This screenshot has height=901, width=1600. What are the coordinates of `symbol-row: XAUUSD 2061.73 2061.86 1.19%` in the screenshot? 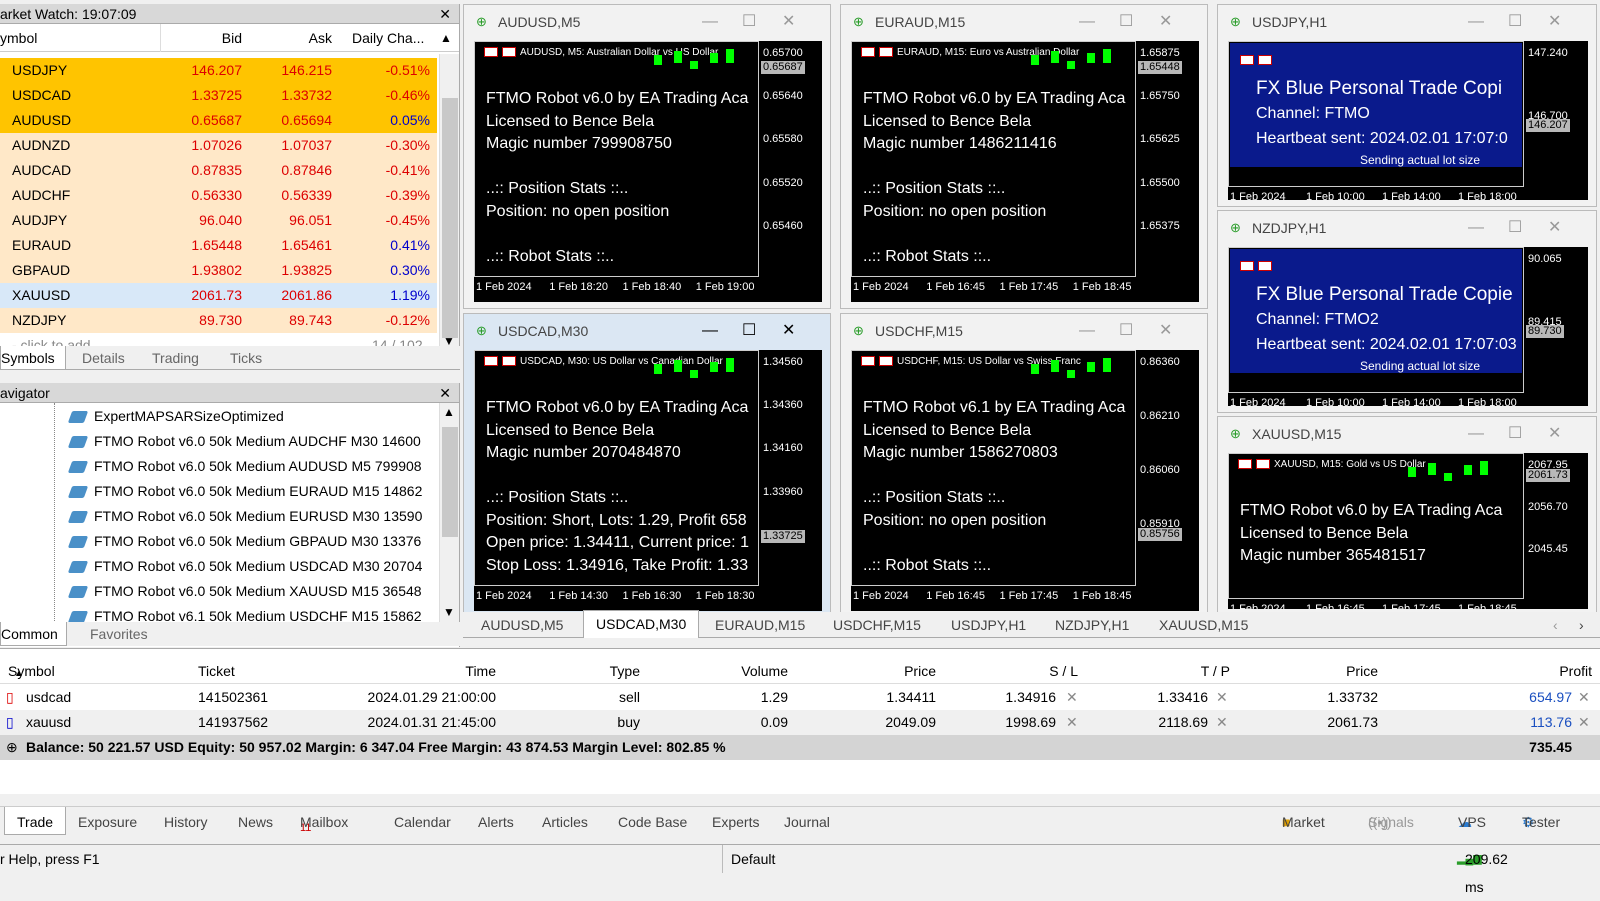 It's located at (218, 295).